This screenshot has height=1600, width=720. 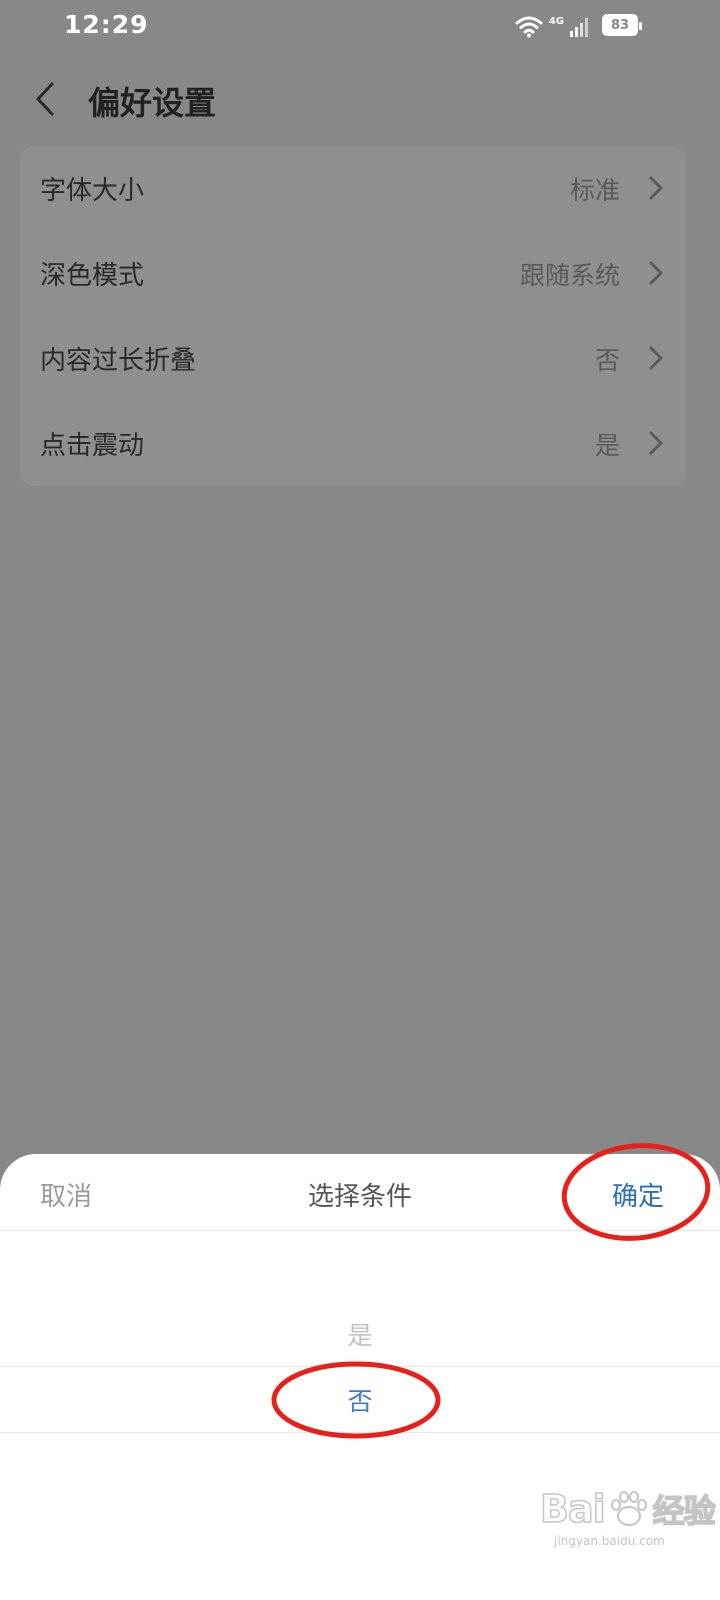 I want to click on setting-row-fold-long-content: 内容过长折叠 否, so click(x=353, y=358).